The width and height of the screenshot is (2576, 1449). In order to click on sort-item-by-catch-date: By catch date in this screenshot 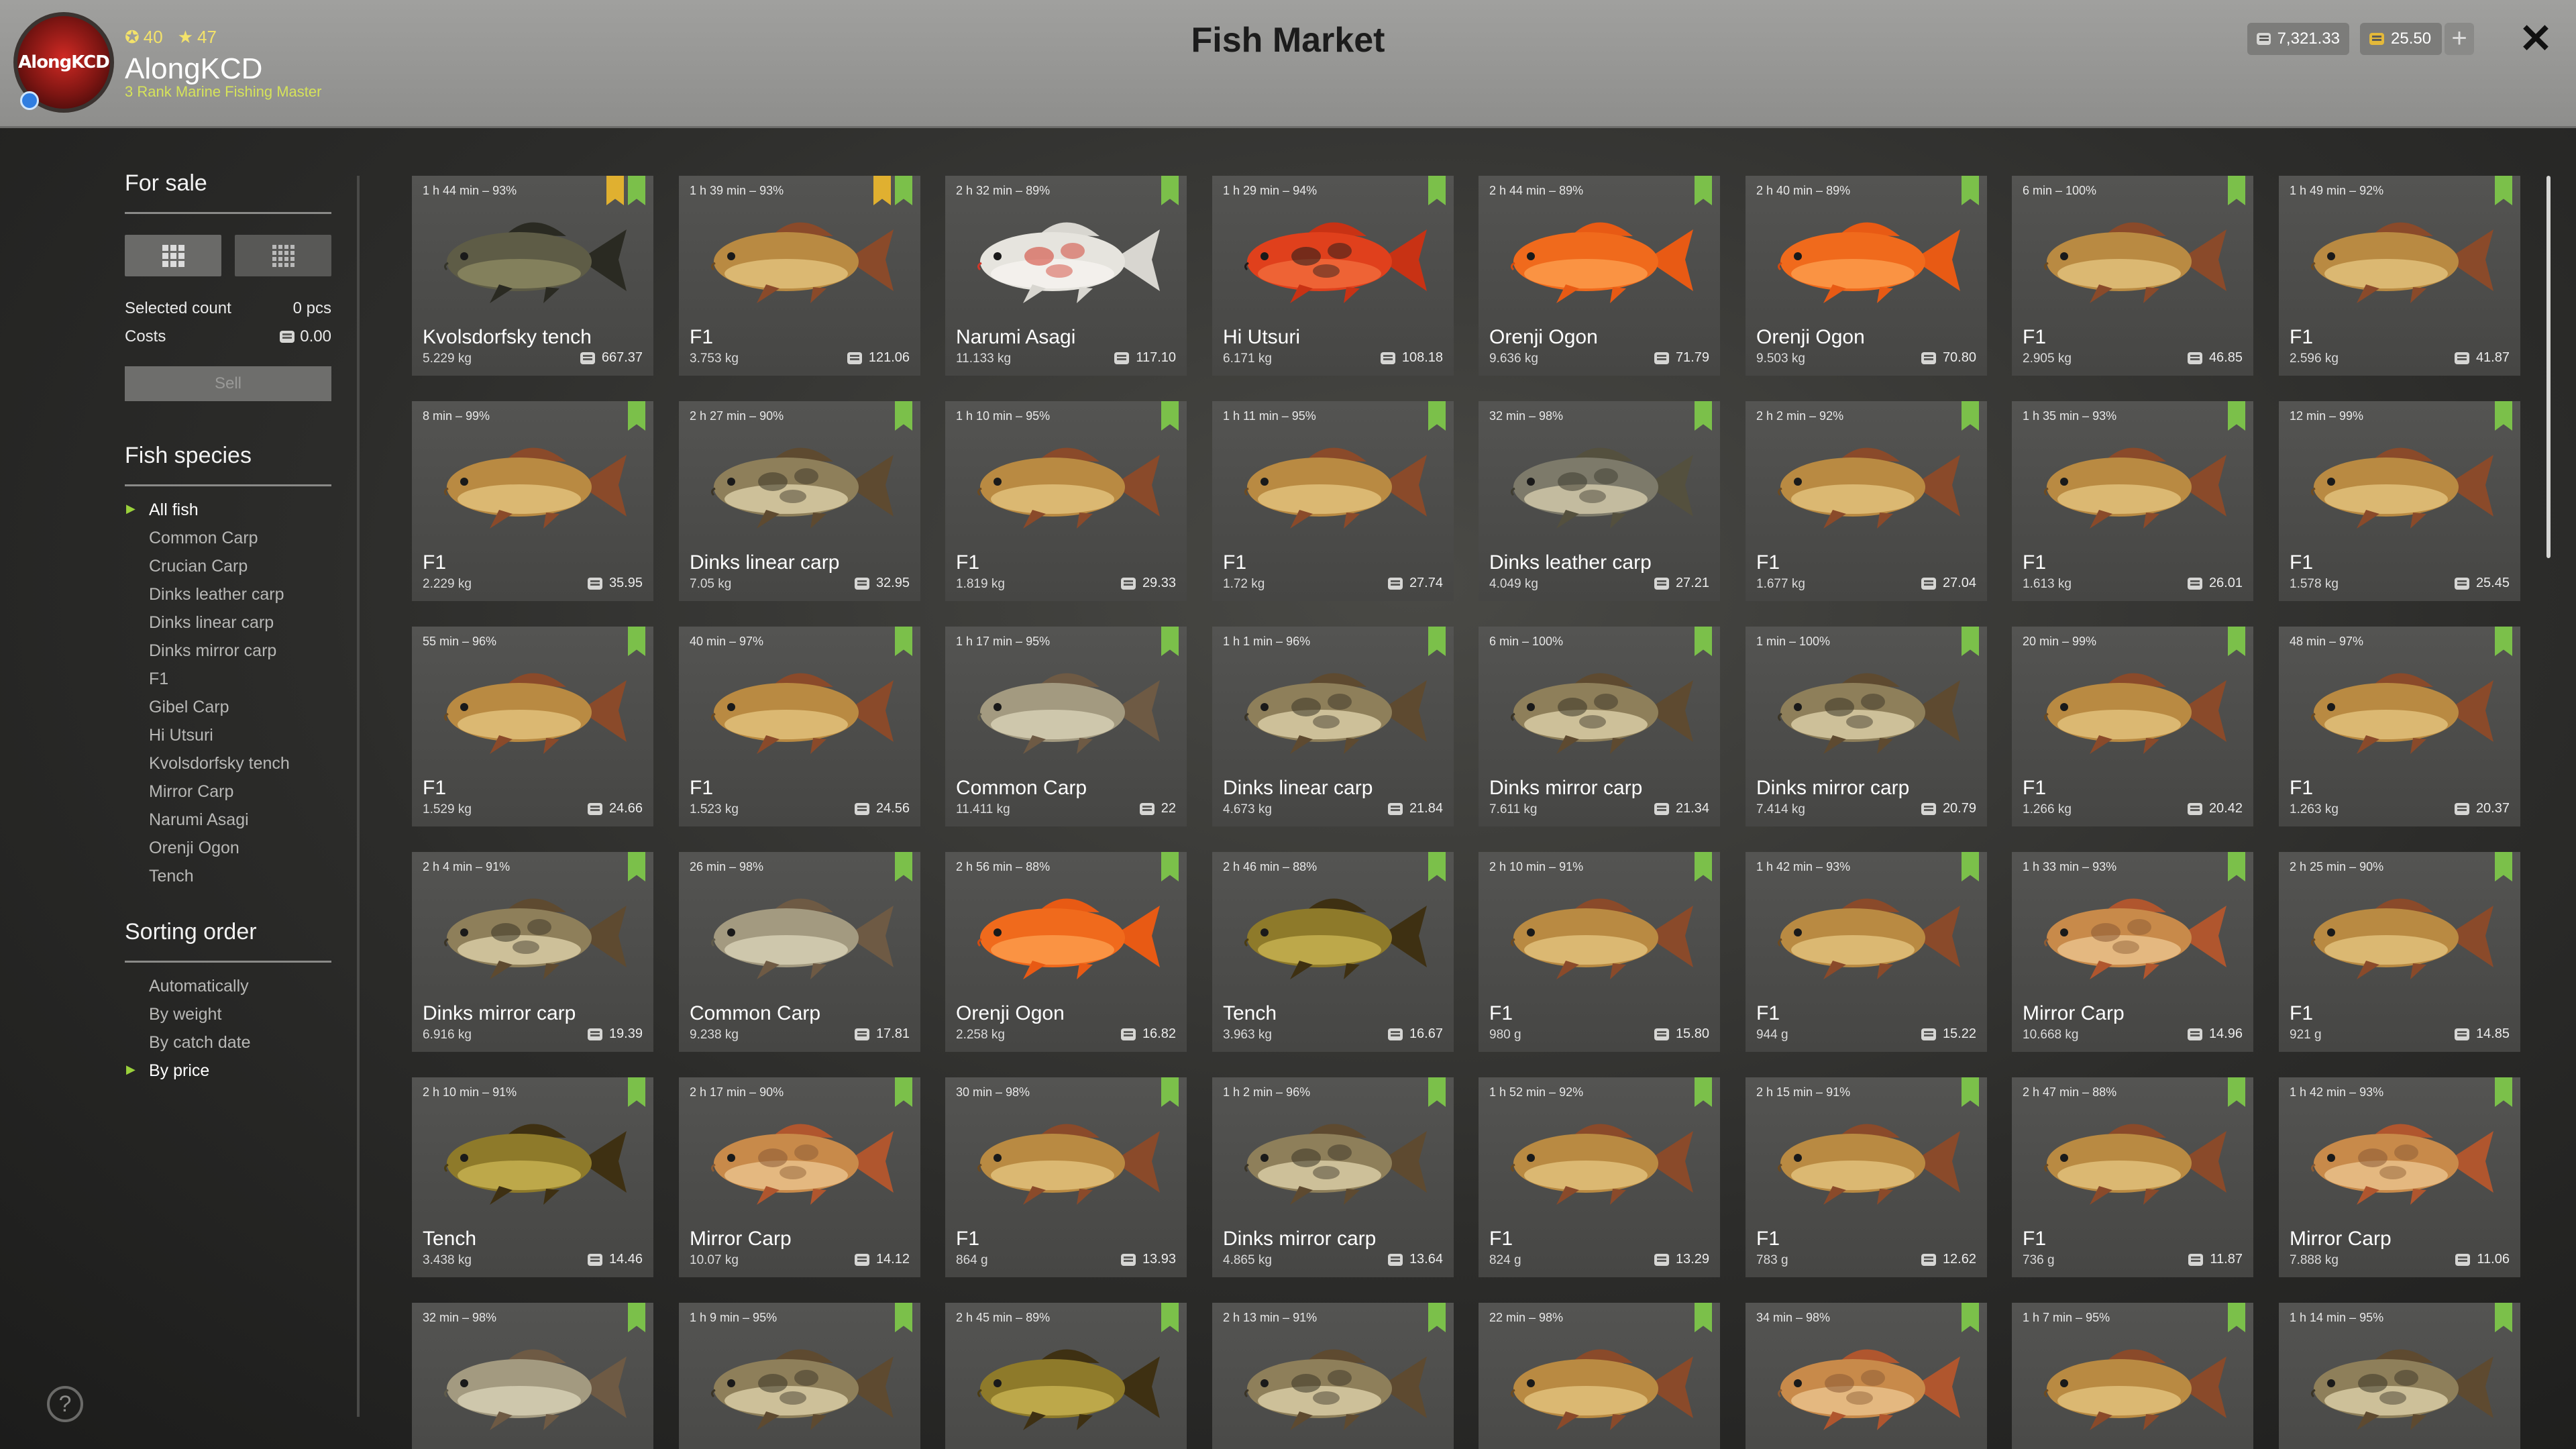, I will do `click(199, 1047)`.